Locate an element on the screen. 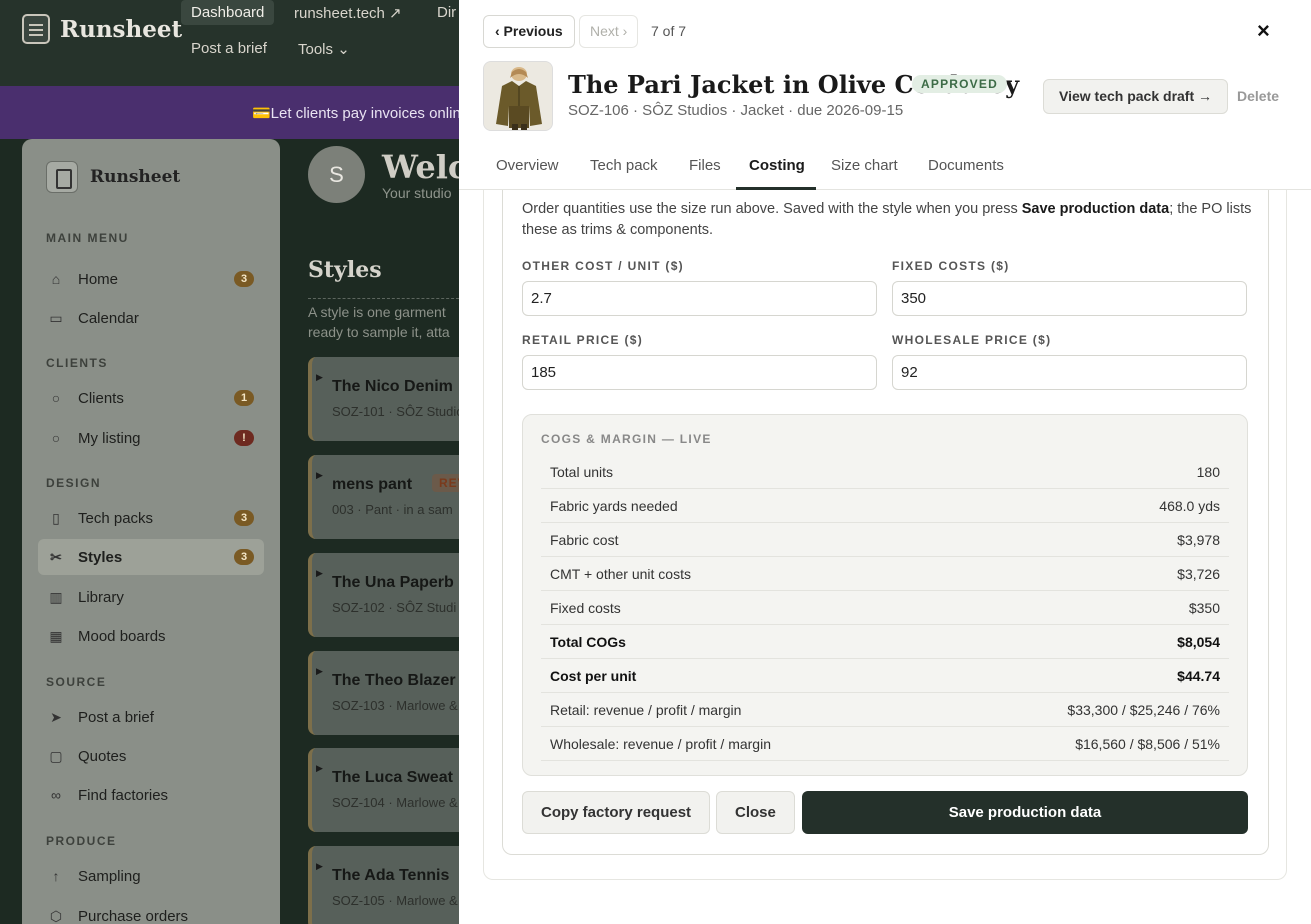 The height and width of the screenshot is (924, 1311). brand: Runsheet is located at coordinates (102, 29).